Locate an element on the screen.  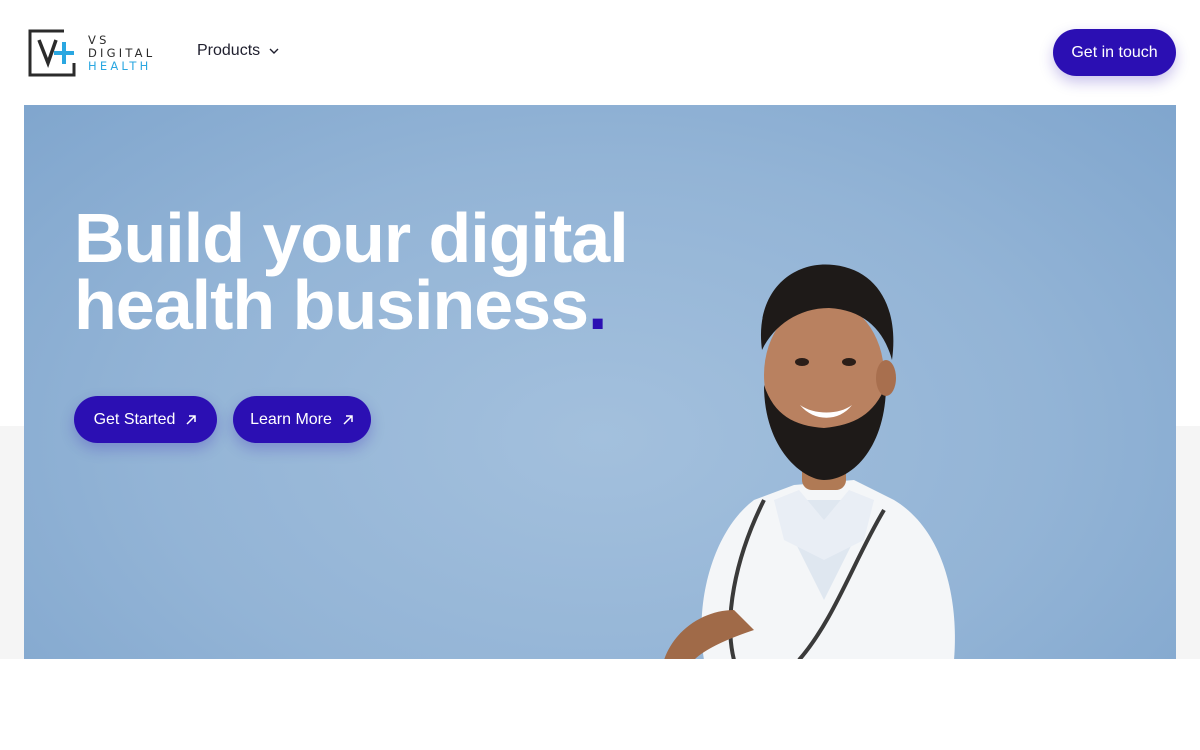
learn-more-button: Learn More is located at coordinates (302, 419).